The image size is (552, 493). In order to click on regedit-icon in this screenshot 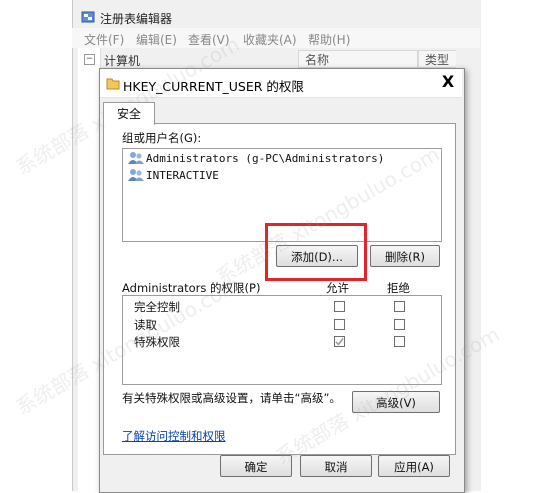, I will do `click(88, 17)`.